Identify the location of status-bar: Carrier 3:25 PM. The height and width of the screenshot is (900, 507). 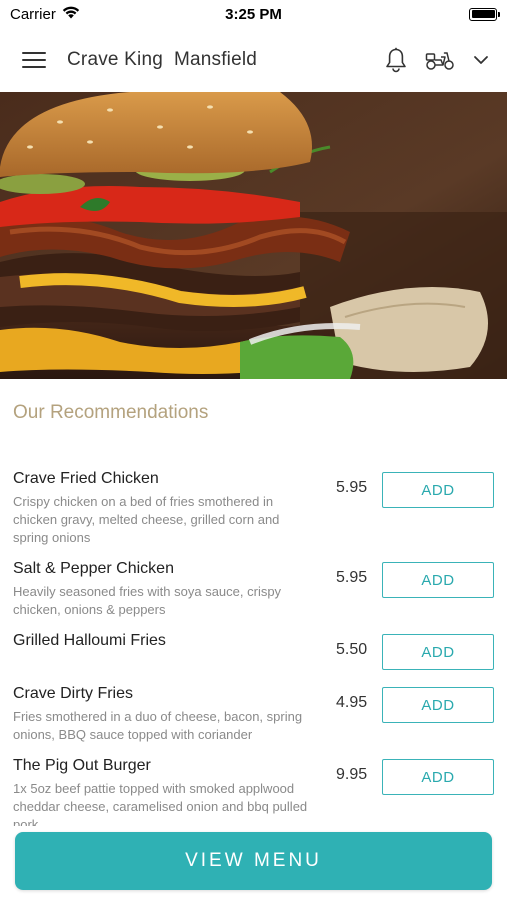
(253, 14).